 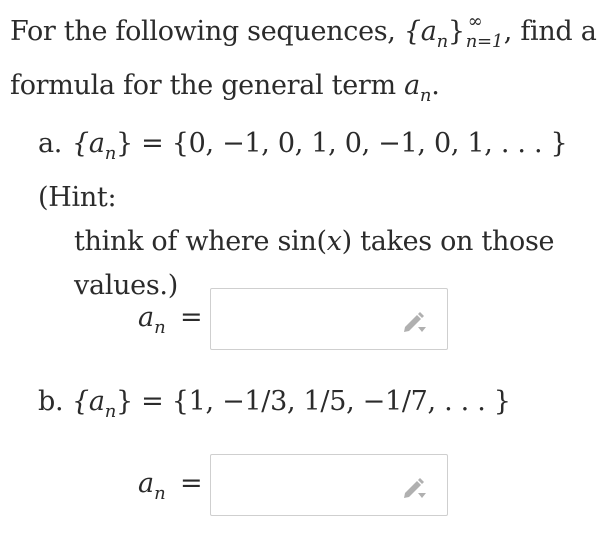 What do you see at coordinates (329, 485) in the screenshot?
I see `answer-b-input` at bounding box center [329, 485].